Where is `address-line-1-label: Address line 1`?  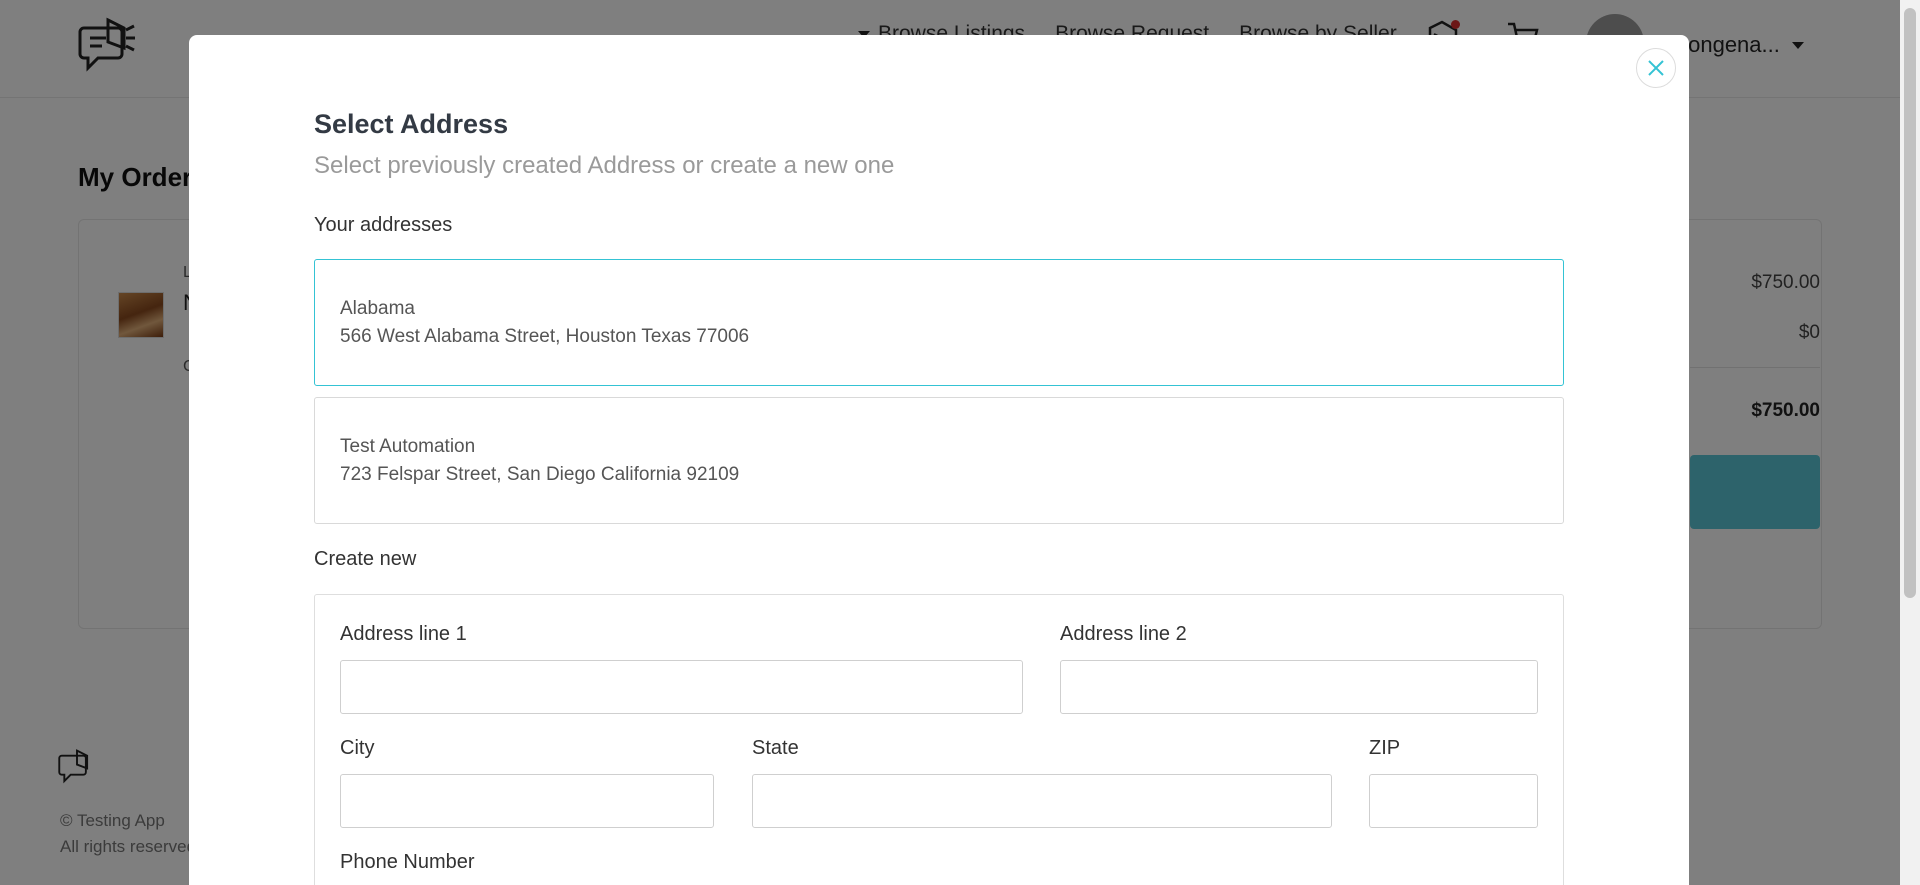
address-line-1-label: Address line 1 is located at coordinates (403, 634).